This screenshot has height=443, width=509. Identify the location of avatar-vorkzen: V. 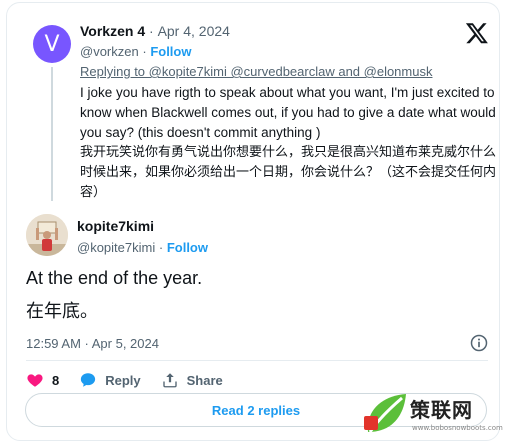
(52, 44).